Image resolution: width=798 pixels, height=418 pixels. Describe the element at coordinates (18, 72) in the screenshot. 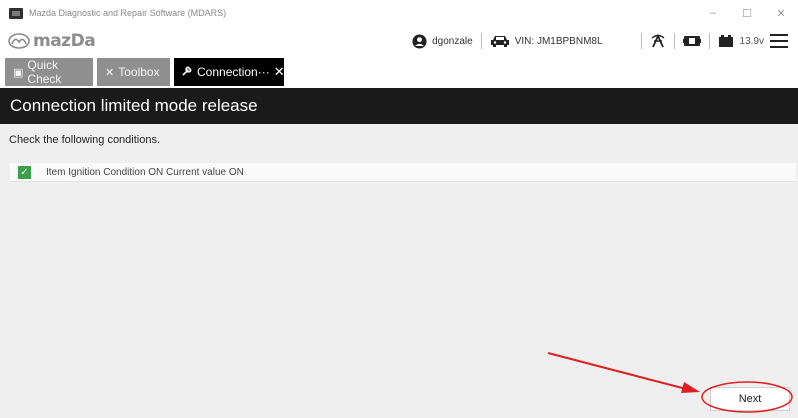

I see `clipboard-icon: ▣` at that location.